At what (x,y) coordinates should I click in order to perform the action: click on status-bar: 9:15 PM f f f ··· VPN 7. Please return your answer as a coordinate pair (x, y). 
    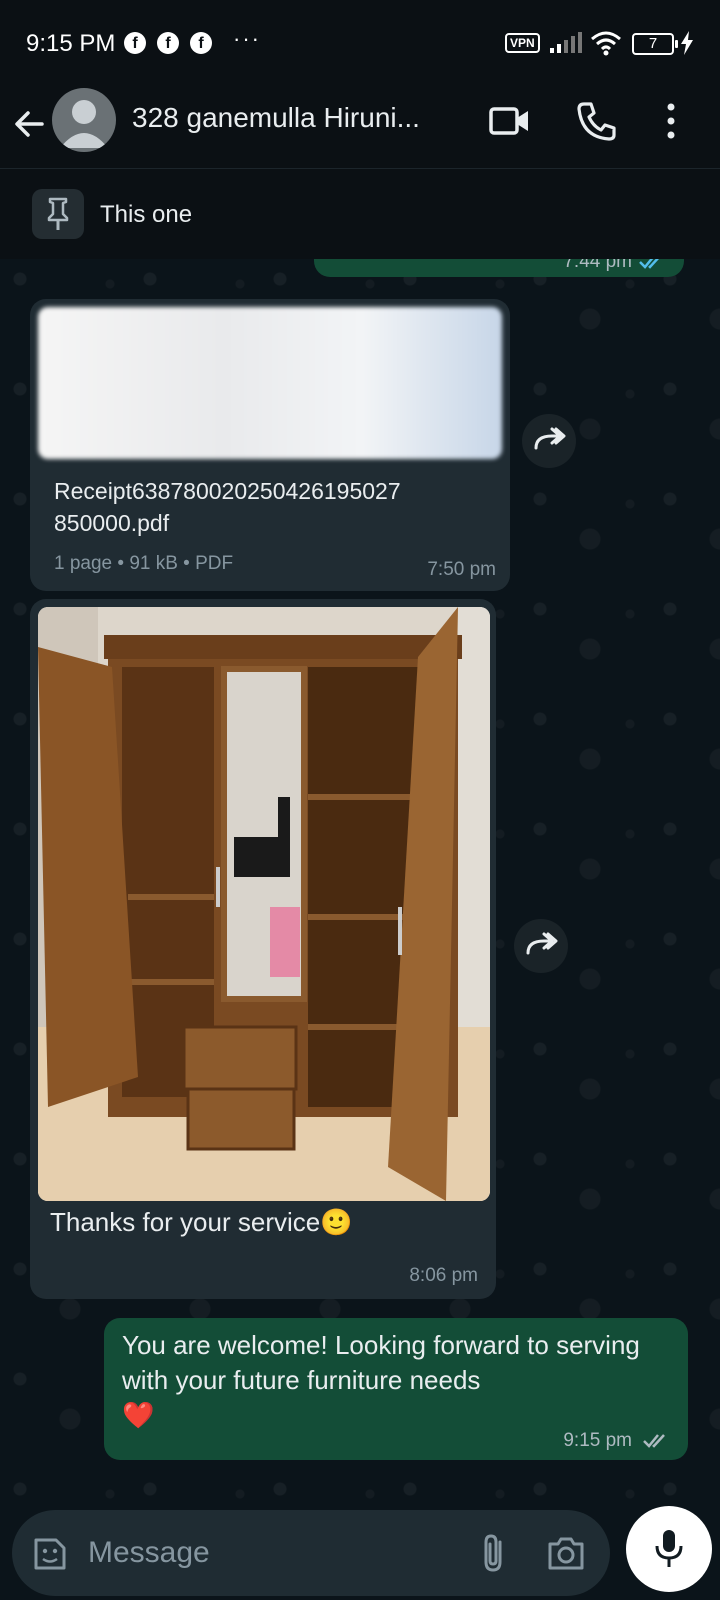
    Looking at the image, I should click on (360, 42).